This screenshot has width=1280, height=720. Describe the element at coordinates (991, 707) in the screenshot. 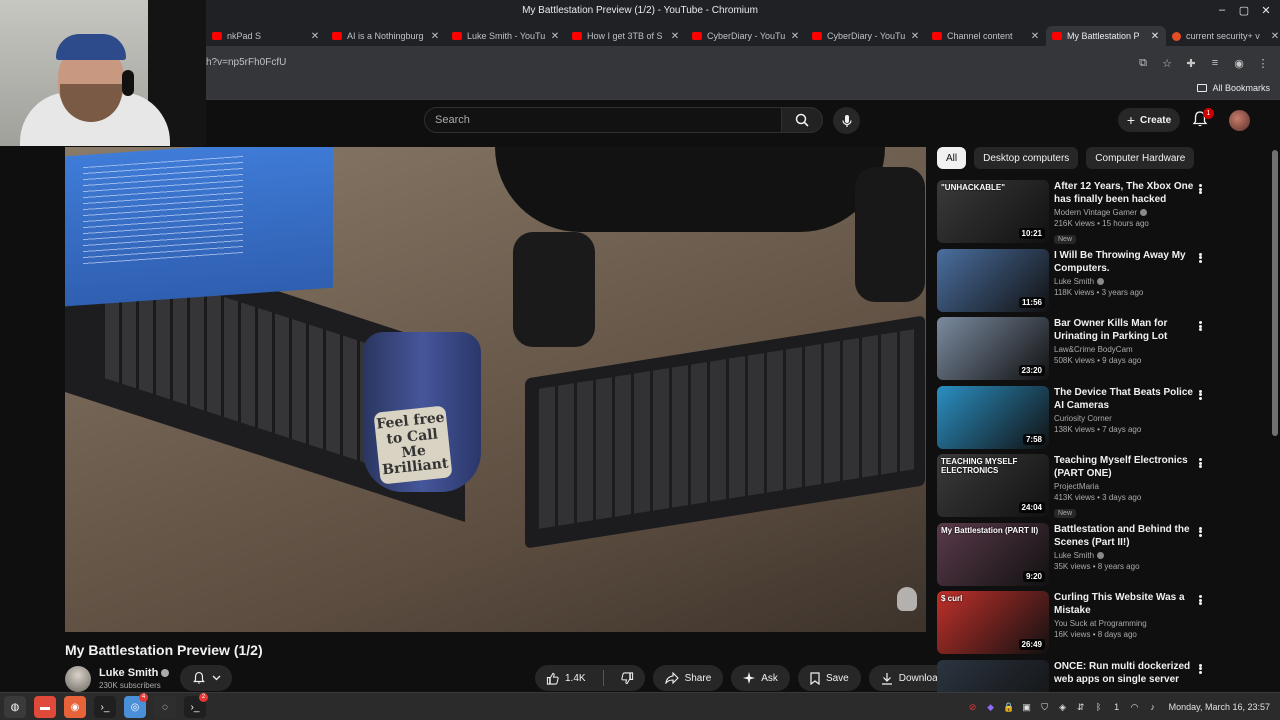

I see `proton-icon: ◆` at that location.